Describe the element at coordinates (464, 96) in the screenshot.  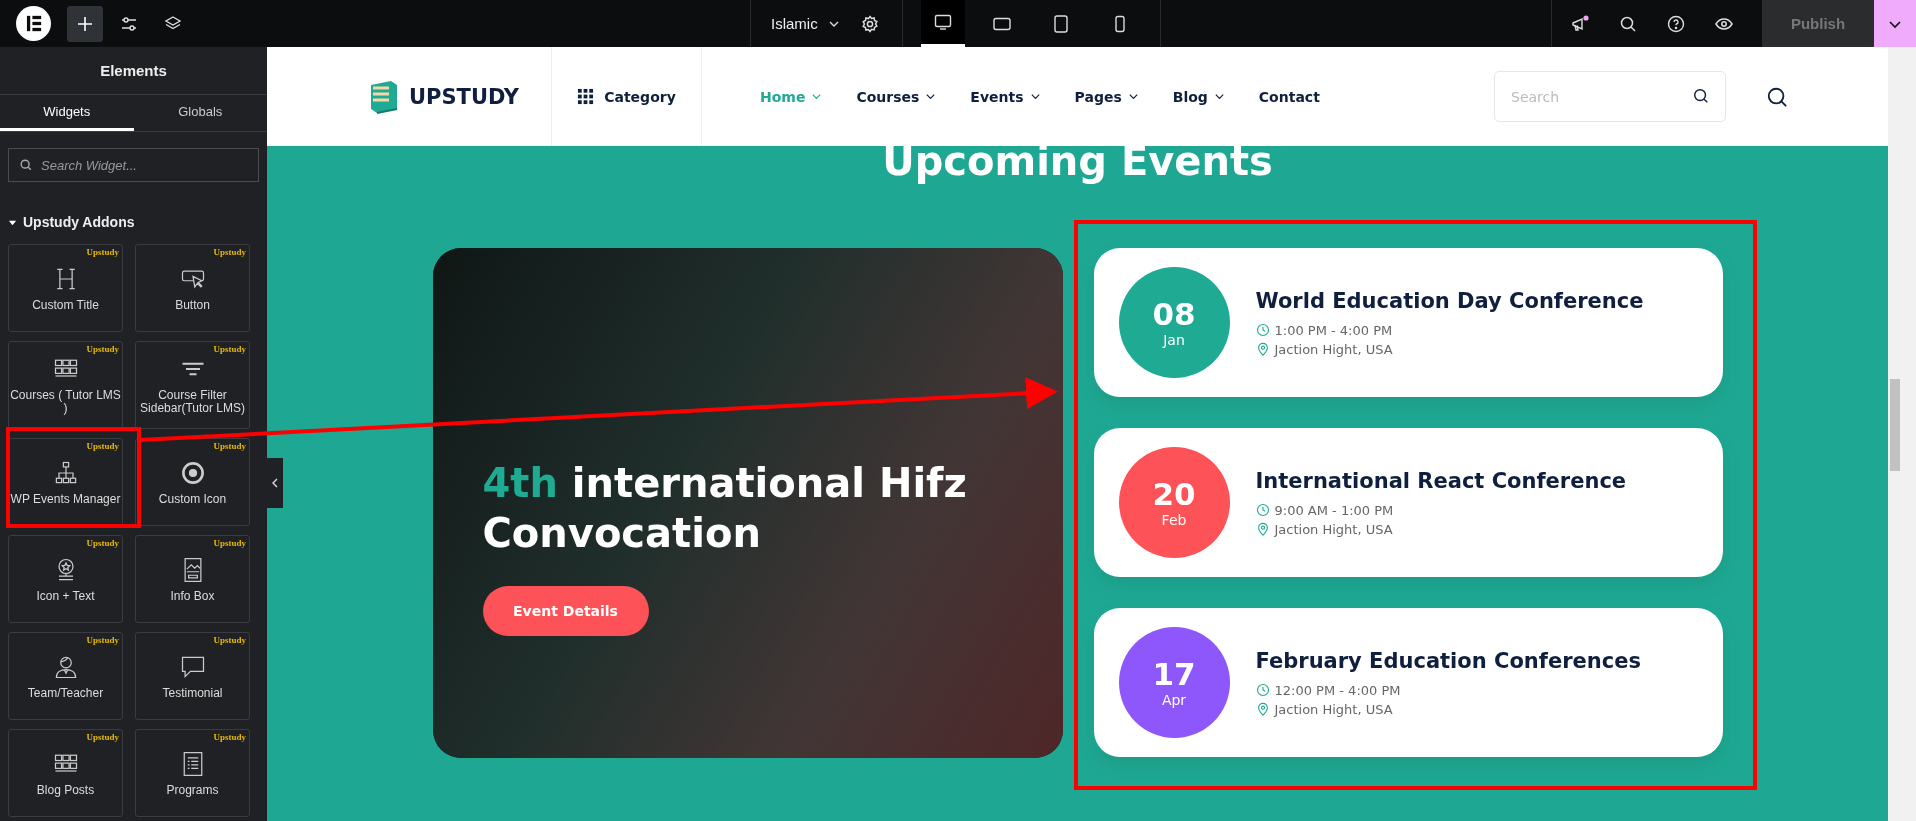
I see `logo-text: UPSTUDY` at that location.